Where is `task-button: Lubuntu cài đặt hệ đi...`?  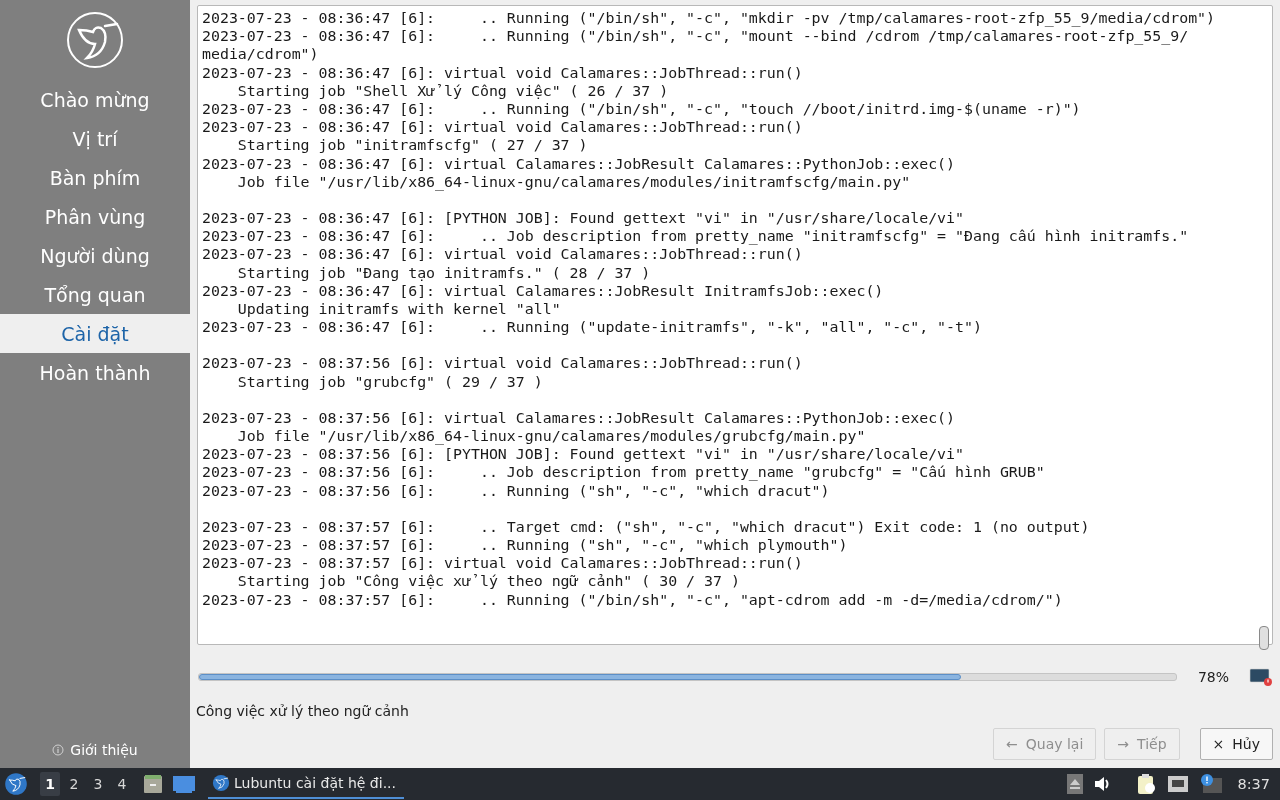 task-button: Lubuntu cài đặt hệ đi... is located at coordinates (306, 784).